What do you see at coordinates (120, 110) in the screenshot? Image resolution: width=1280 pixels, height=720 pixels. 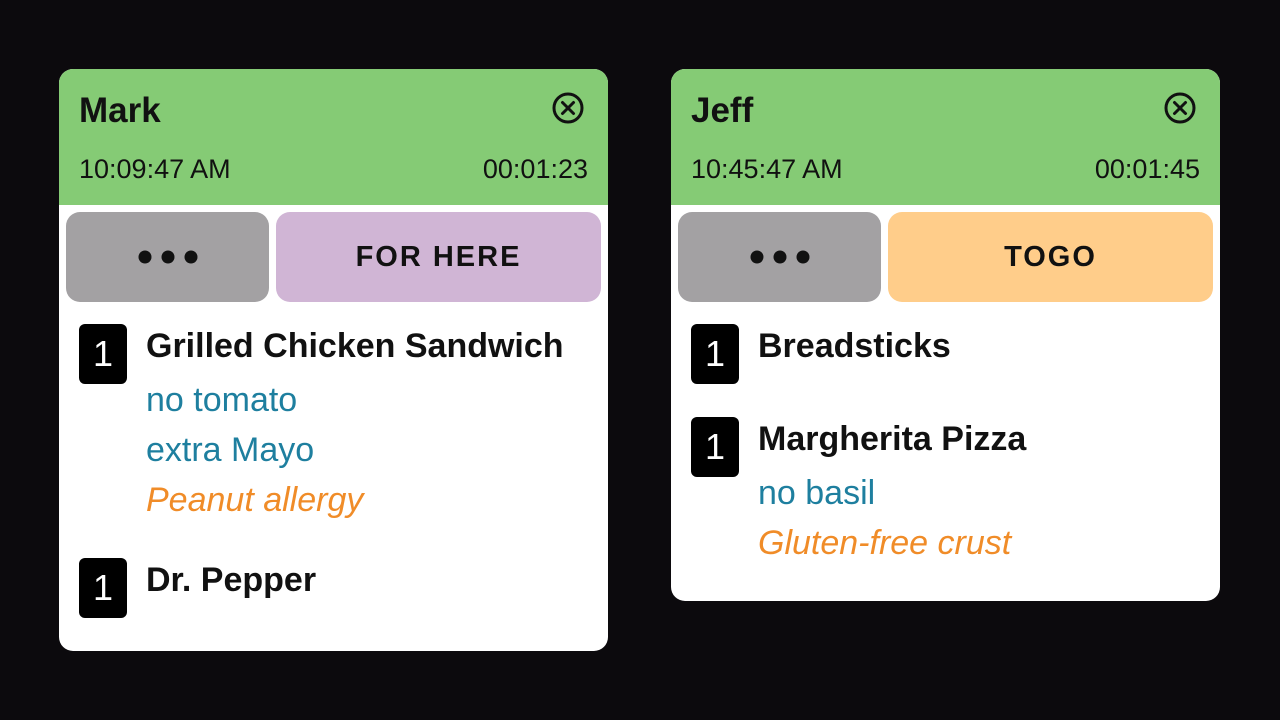 I see `customer-name: Mark` at bounding box center [120, 110].